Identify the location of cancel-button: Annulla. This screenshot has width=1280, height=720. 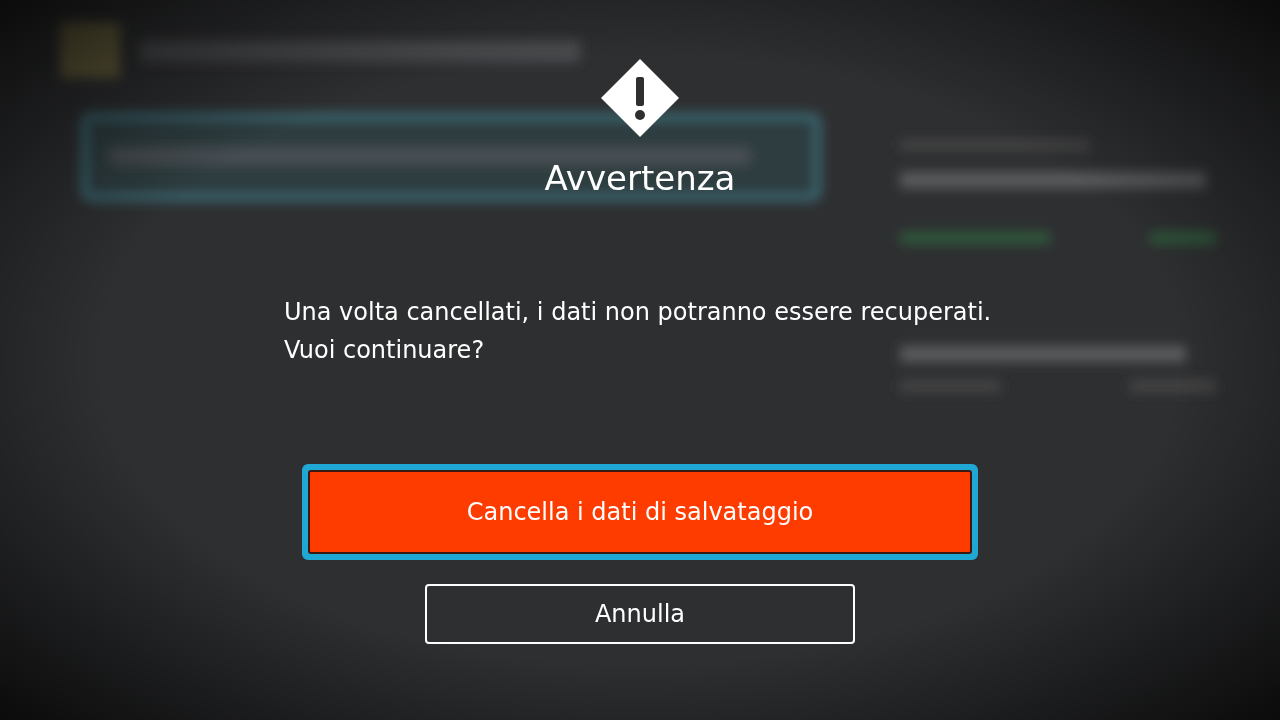
(640, 614).